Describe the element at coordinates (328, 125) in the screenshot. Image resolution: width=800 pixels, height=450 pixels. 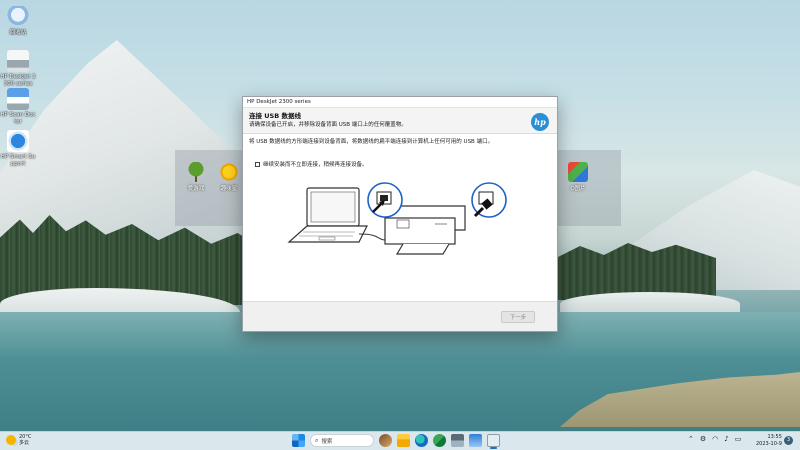
I see `dialog-subheading: 请确保设备已开启，并移除设备背面 USB 端口上的任何覆盖物。` at that location.